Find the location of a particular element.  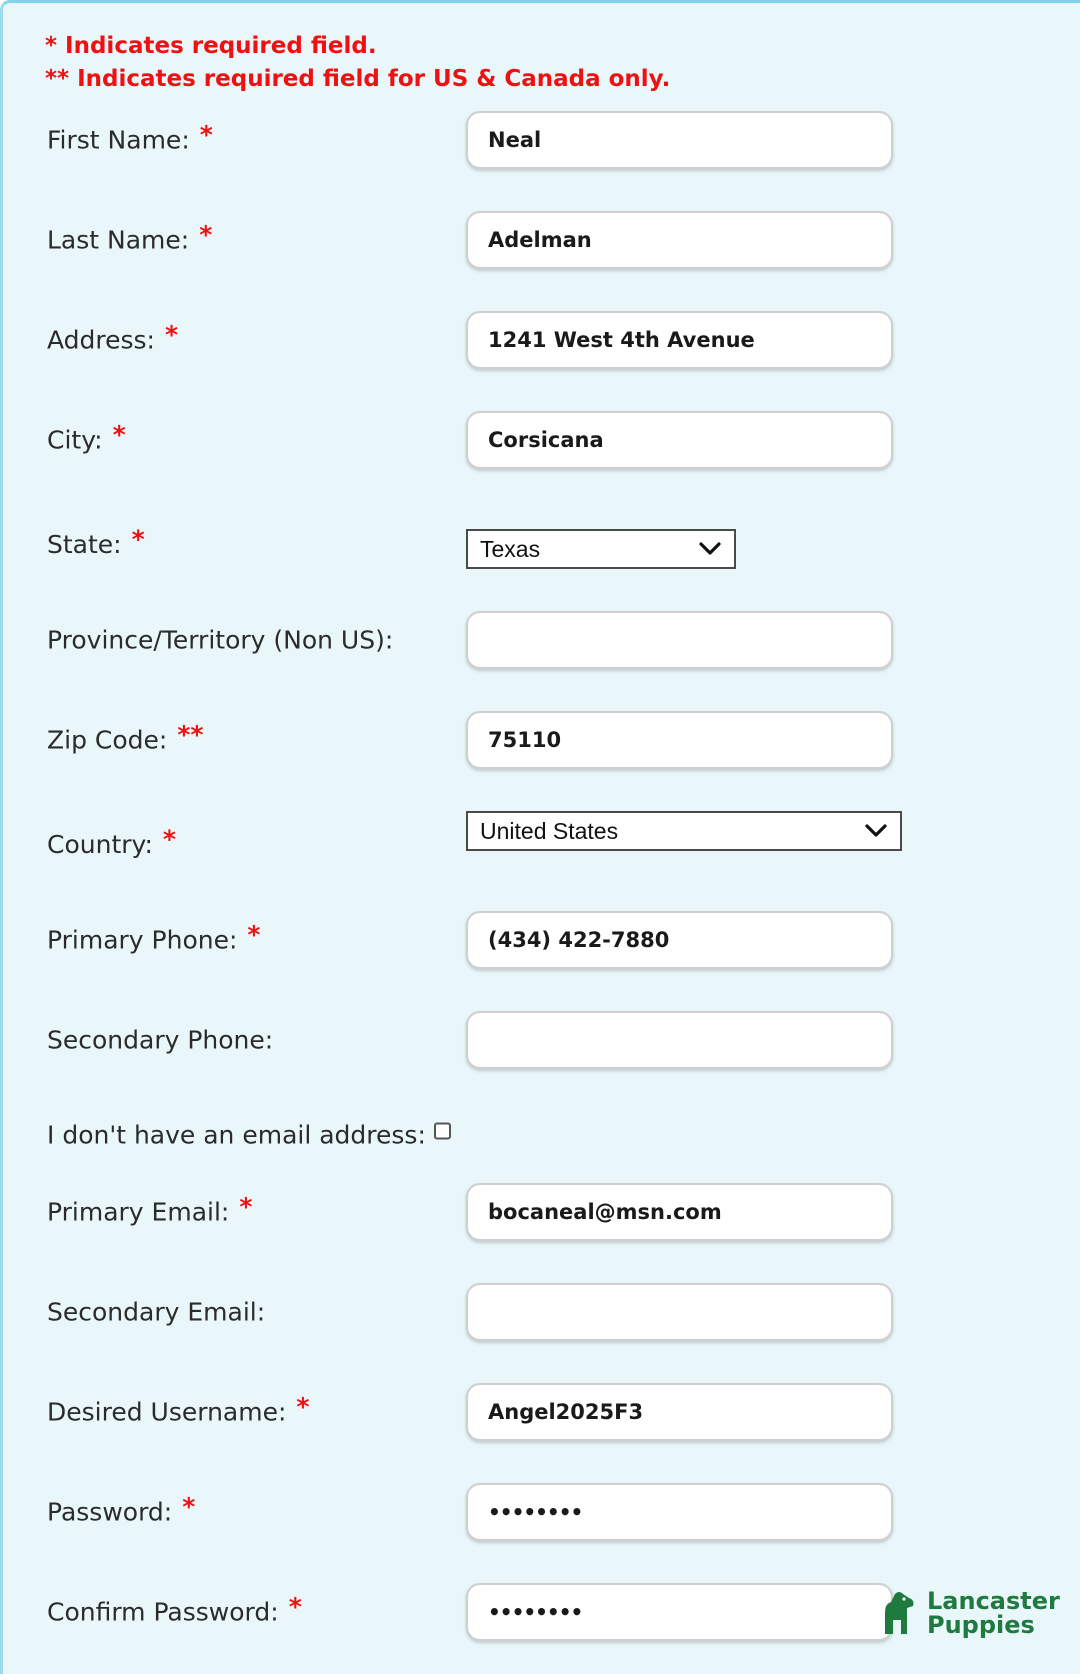

zip-input: 75110 is located at coordinates (679, 740).